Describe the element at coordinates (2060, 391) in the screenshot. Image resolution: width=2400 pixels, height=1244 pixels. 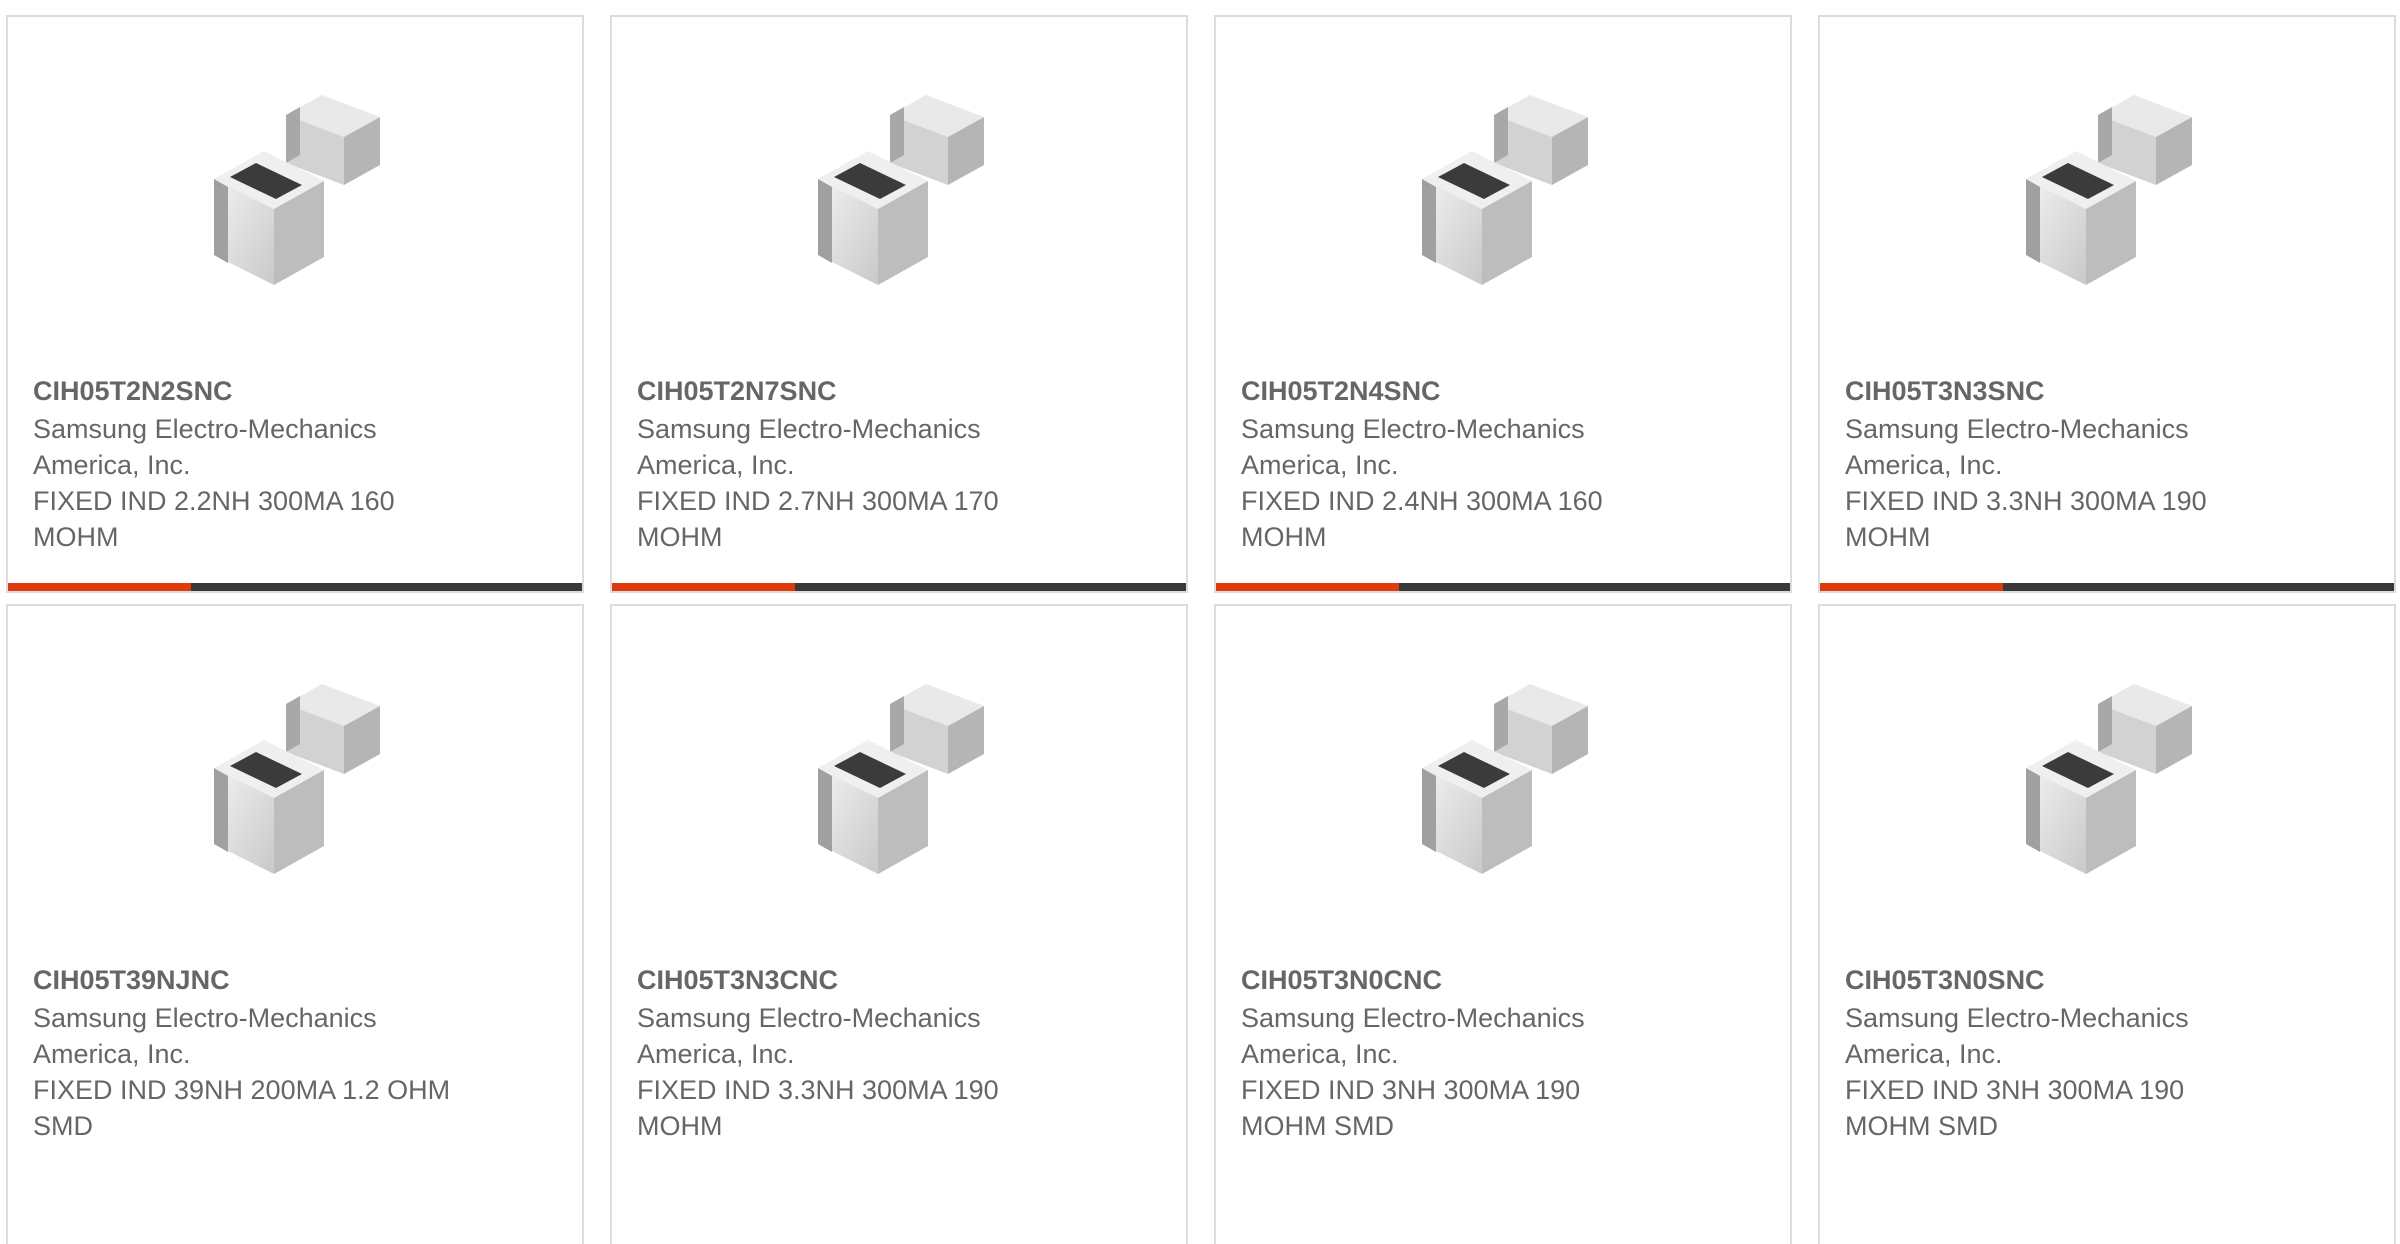
I see `part-number-link: CIH05T3N3SNC` at that location.